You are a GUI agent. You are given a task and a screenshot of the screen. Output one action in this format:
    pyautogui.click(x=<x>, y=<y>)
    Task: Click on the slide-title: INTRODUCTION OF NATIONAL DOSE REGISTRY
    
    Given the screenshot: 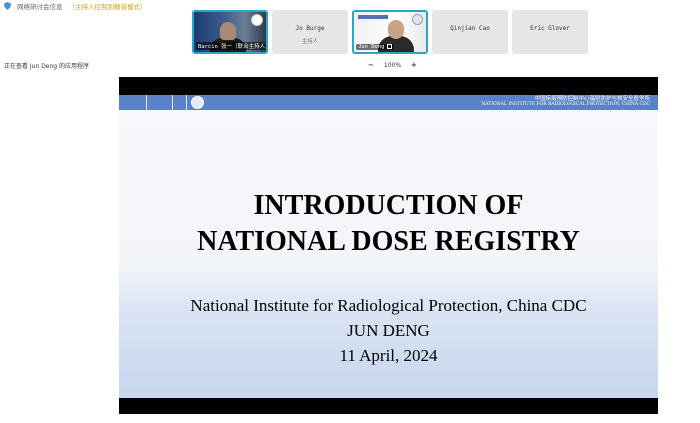 What is the action you would take?
    pyautogui.click(x=388, y=224)
    